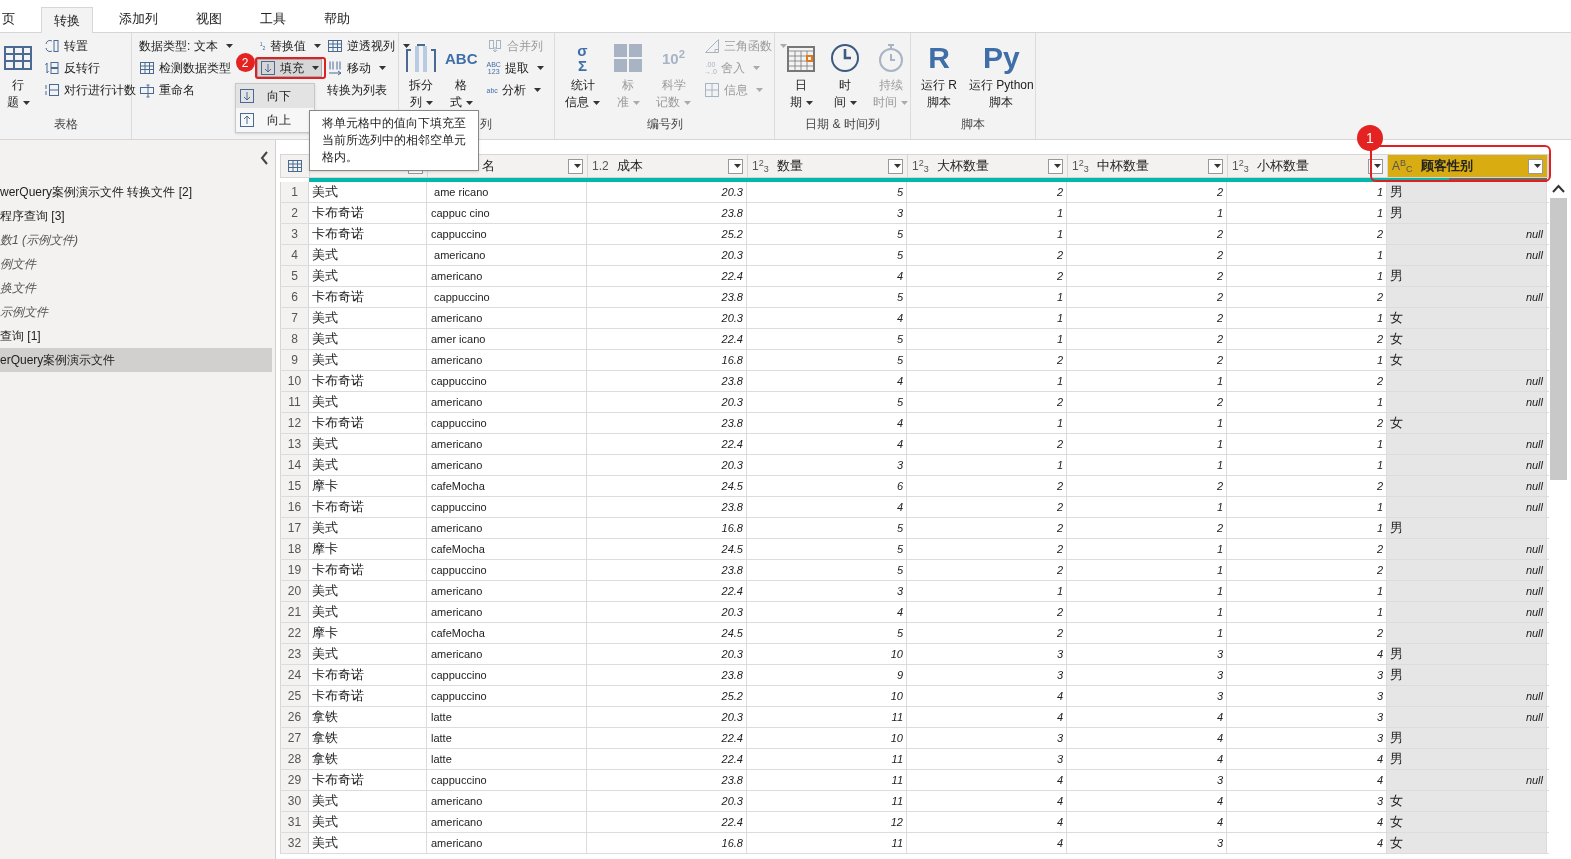 This screenshot has height=859, width=1571. What do you see at coordinates (667, 528) in the screenshot?
I see `table-cell: 16.8` at bounding box center [667, 528].